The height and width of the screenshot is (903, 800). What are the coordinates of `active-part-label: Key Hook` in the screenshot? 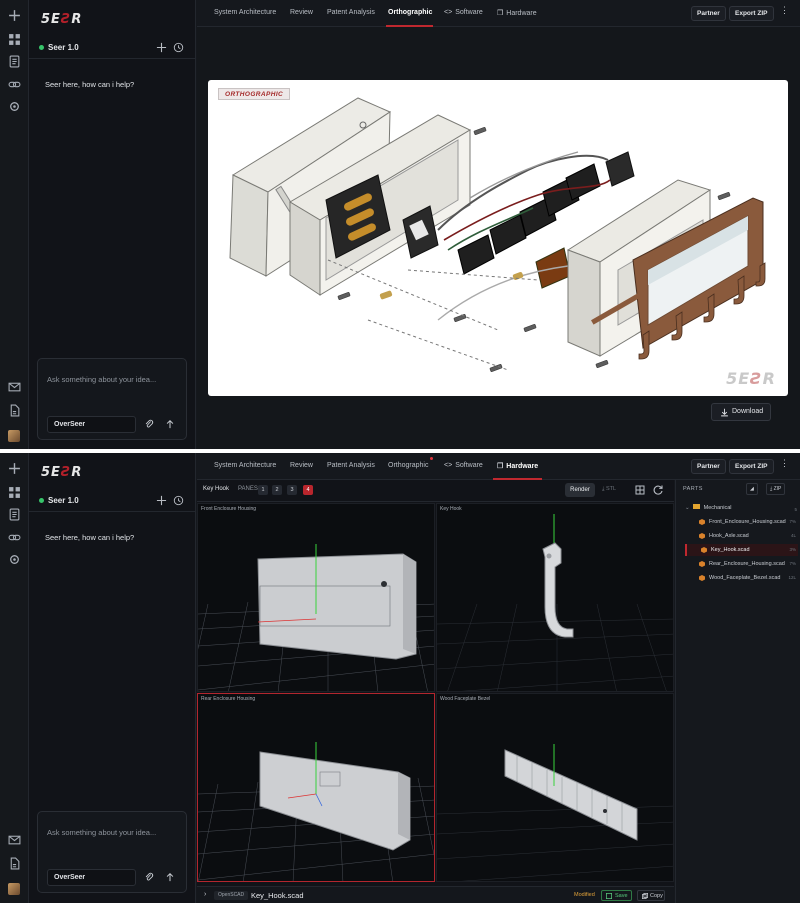 It's located at (216, 489).